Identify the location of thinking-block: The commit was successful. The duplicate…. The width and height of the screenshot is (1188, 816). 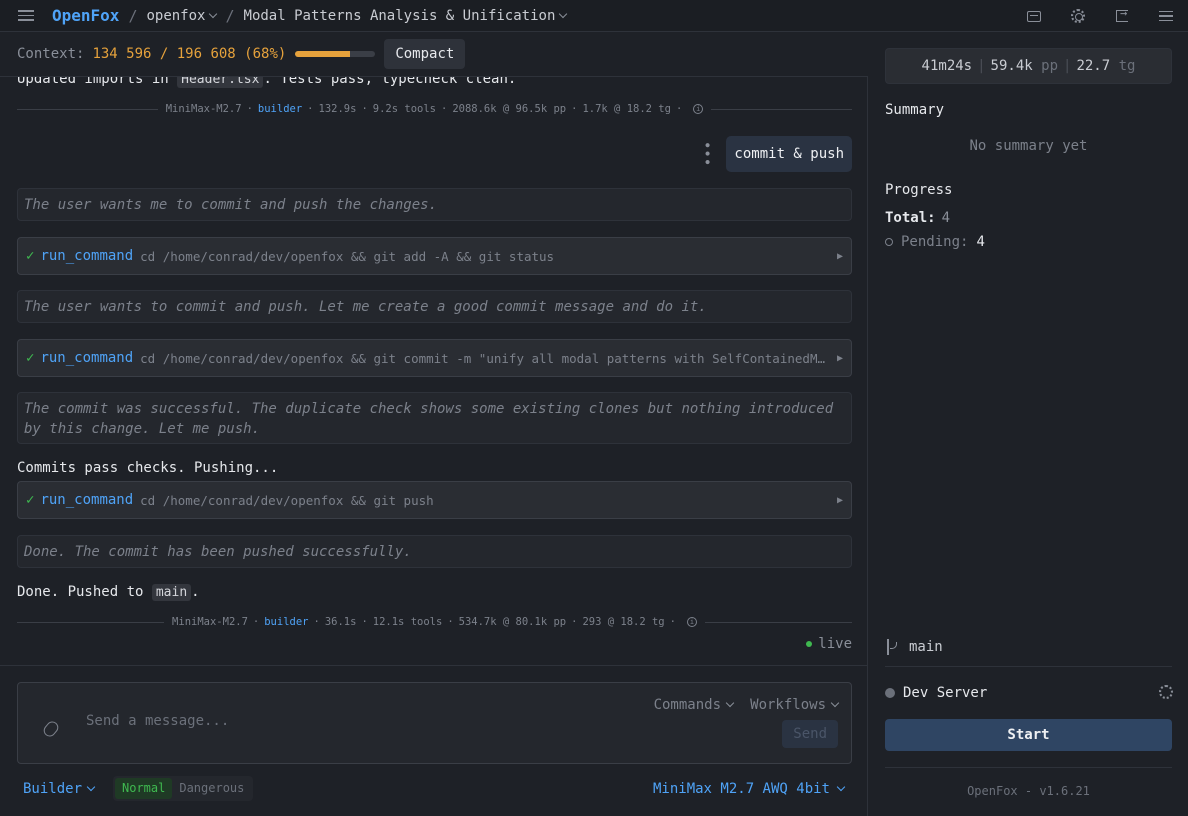
(434, 418).